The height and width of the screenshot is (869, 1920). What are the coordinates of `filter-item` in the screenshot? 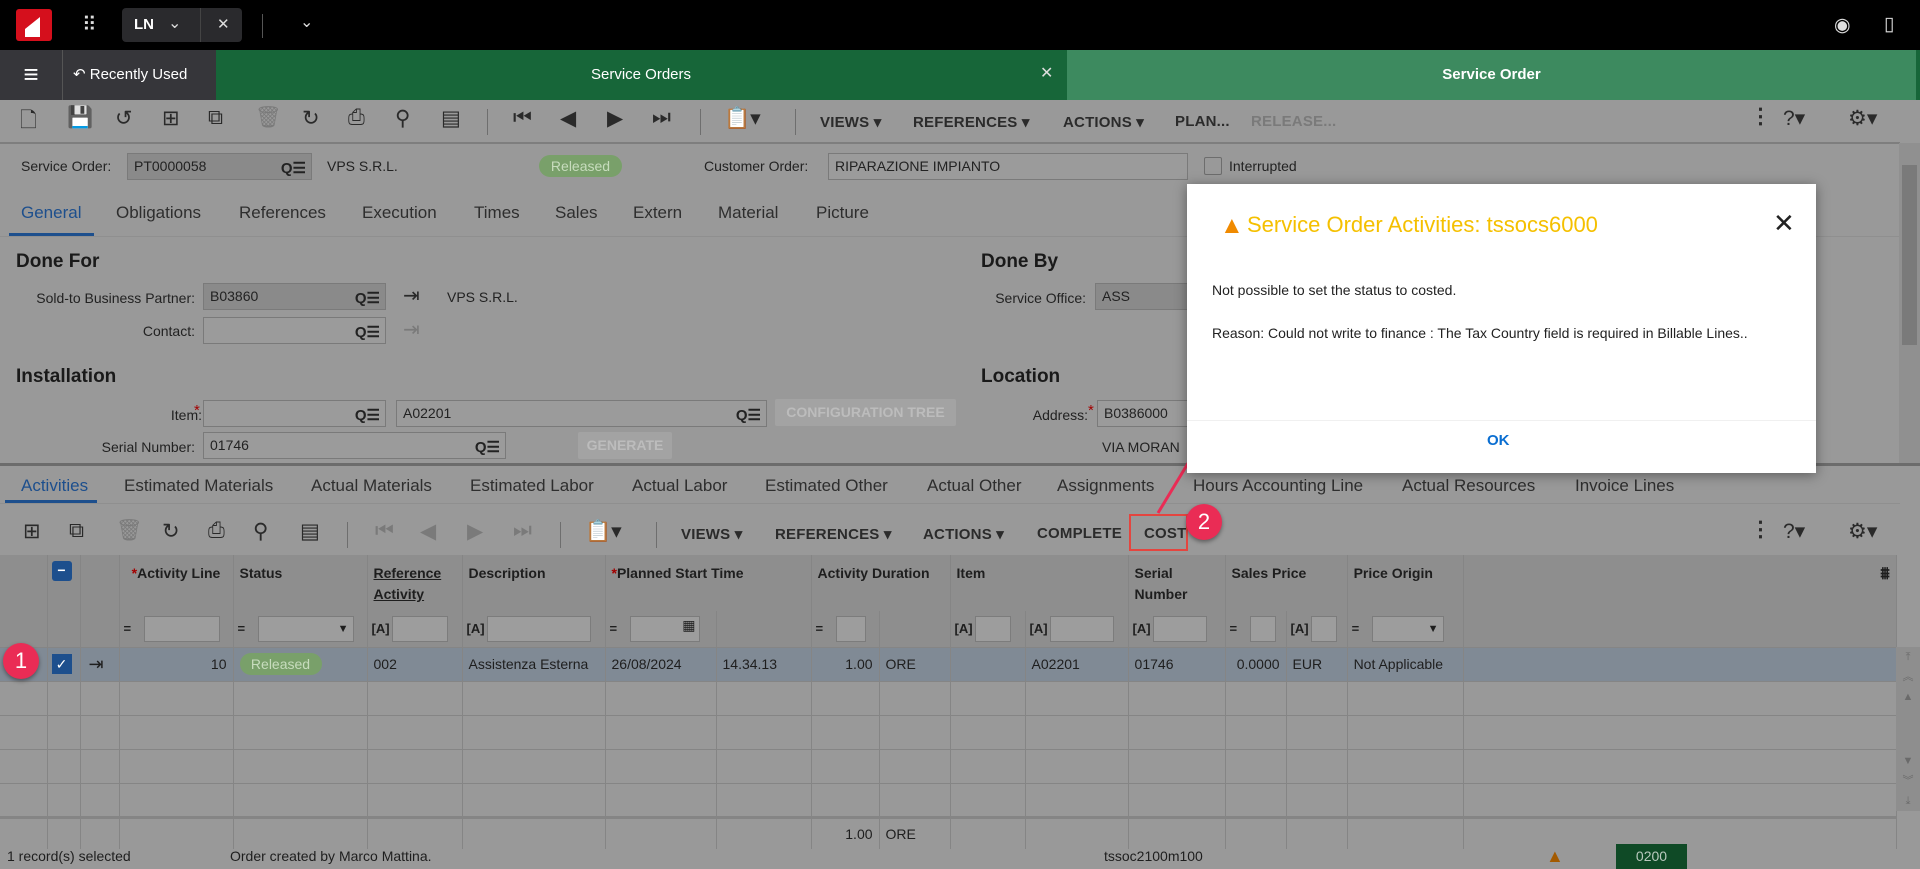 It's located at (1081, 628).